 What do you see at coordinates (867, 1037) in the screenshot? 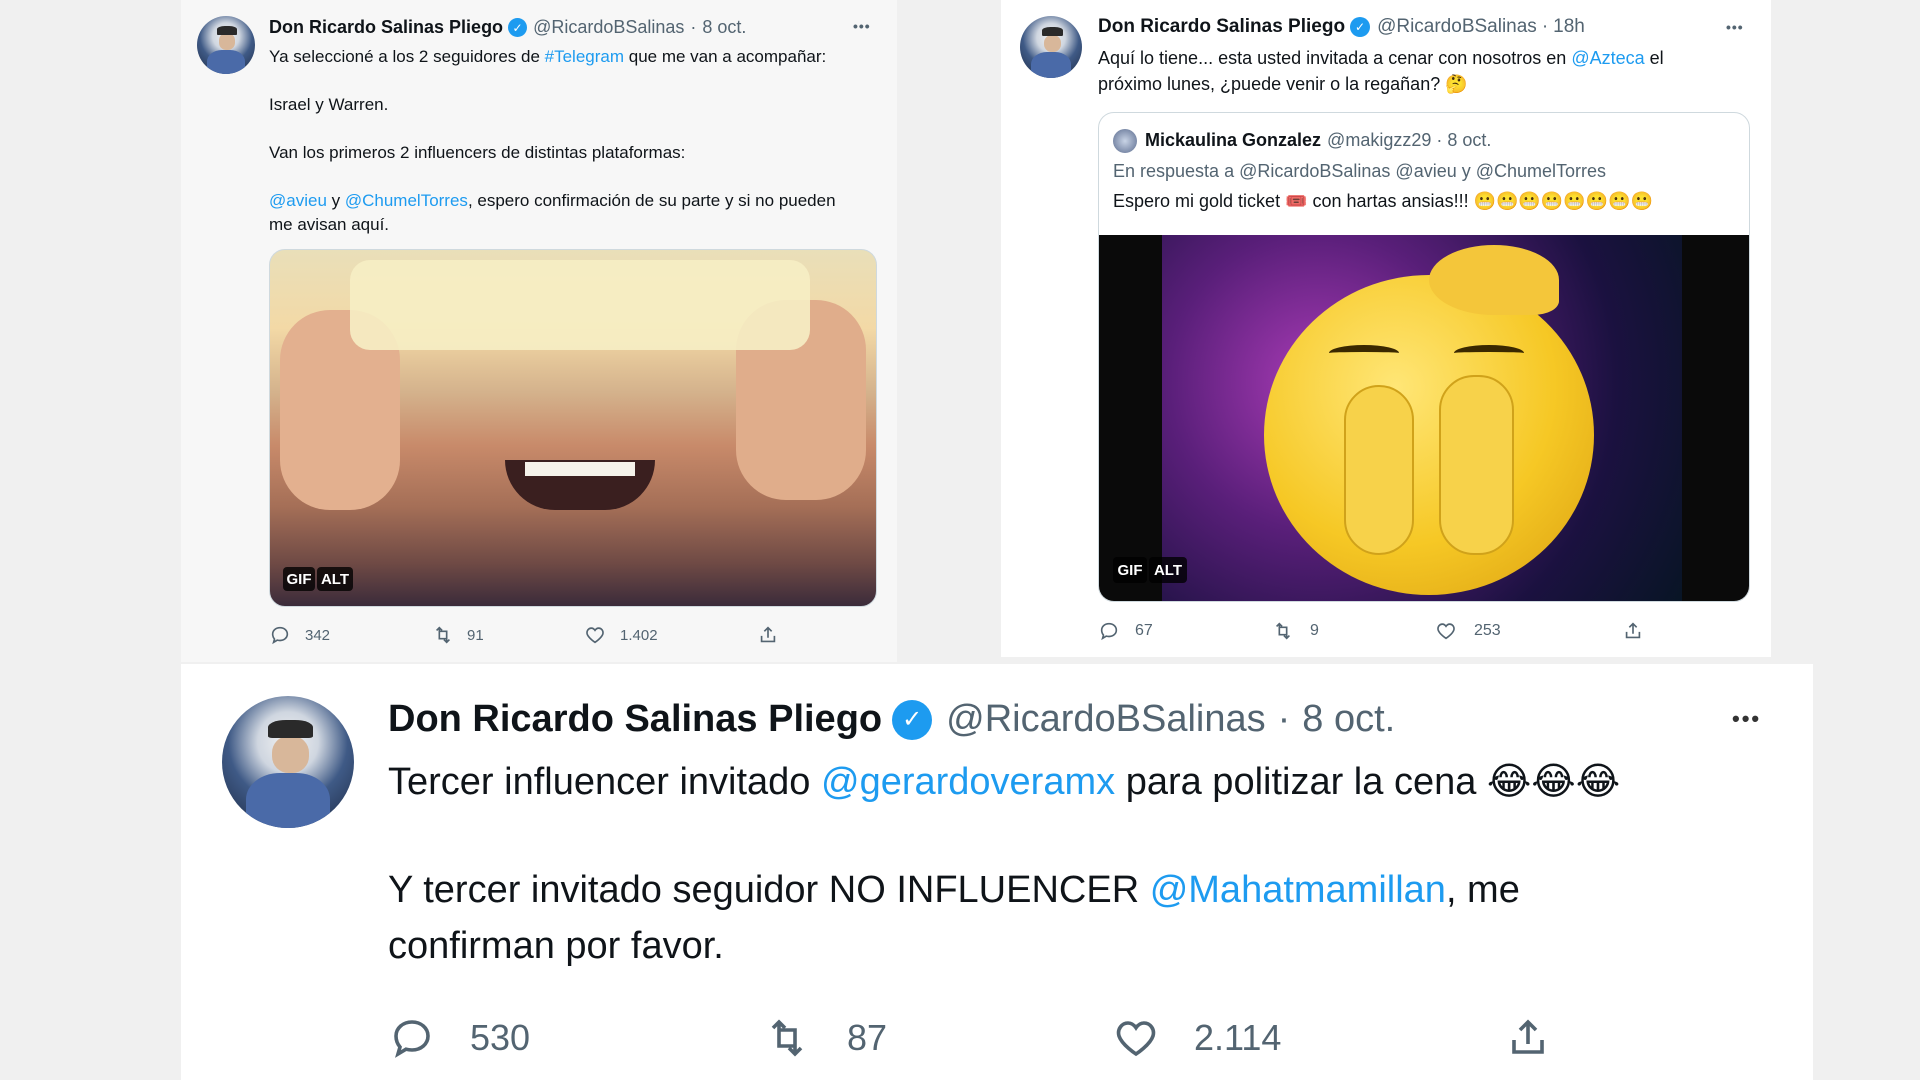
I see `retweet-count: 87` at bounding box center [867, 1037].